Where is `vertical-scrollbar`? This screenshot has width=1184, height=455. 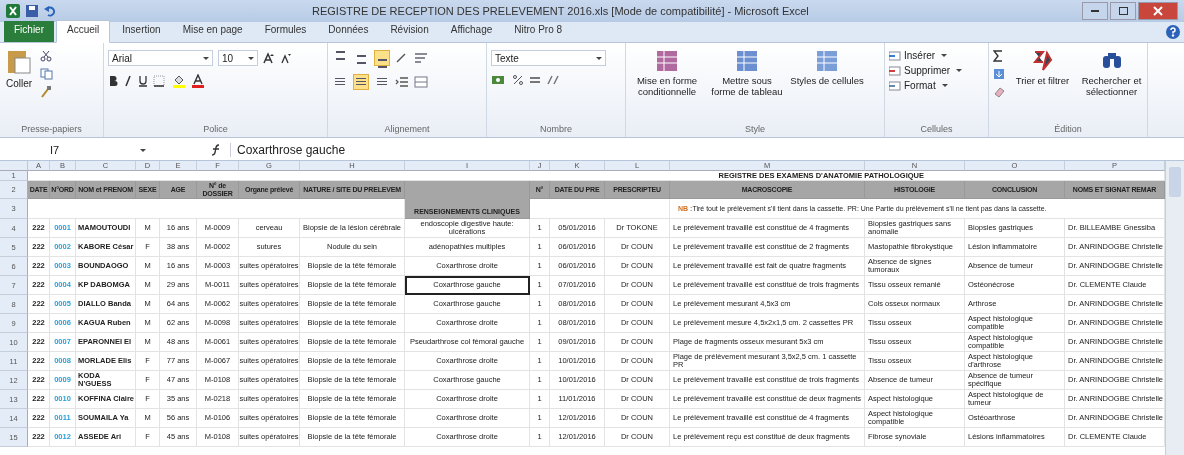 vertical-scrollbar is located at coordinates (1174, 308).